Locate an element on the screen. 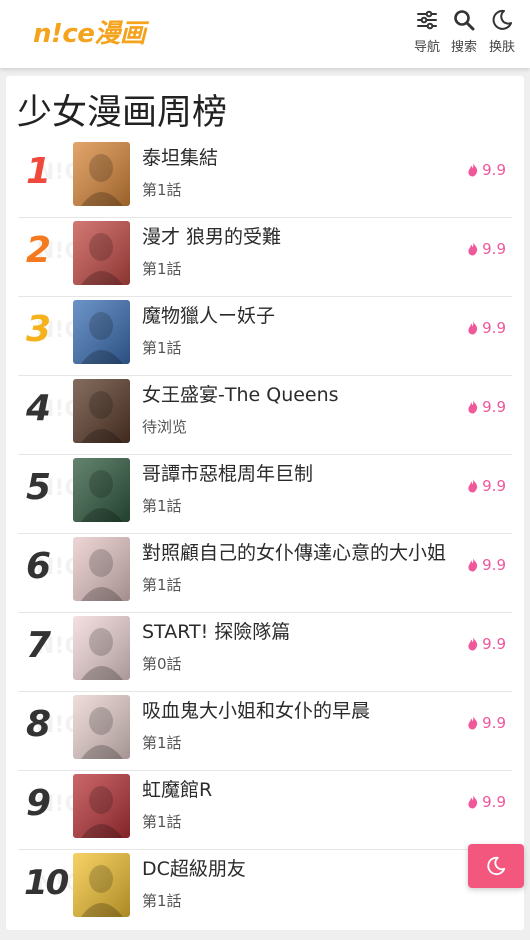  nav-label-search: 搜索 is located at coordinates (463, 47).